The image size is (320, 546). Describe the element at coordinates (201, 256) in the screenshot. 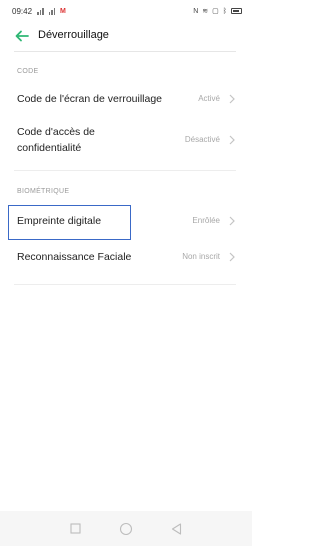

I see `row-value: Non inscrit` at that location.